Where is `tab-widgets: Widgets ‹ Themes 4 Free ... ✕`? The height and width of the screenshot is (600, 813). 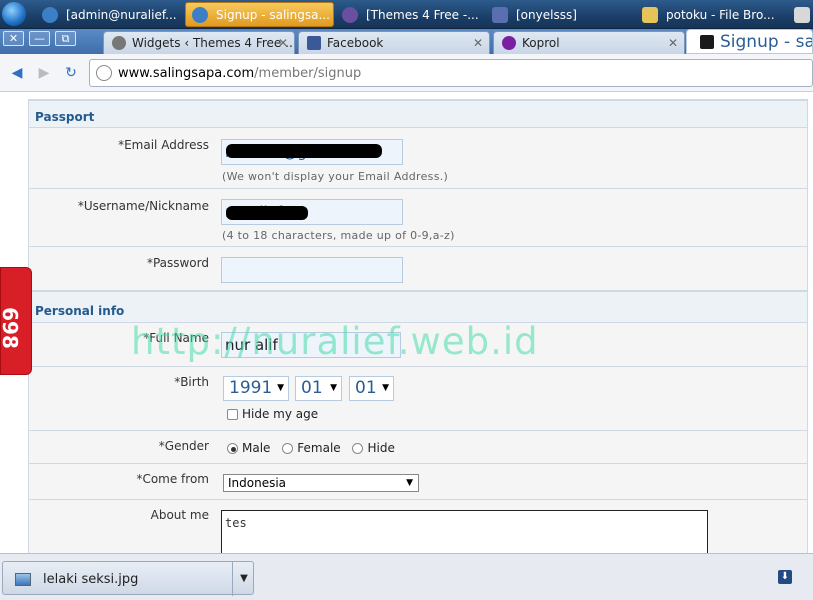 tab-widgets: Widgets ‹ Themes 4 Free ... ✕ is located at coordinates (199, 42).